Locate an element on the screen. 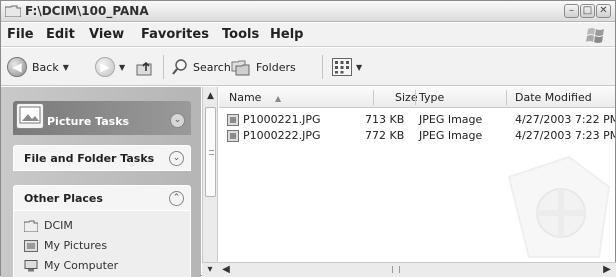  picture-tasks-label: Picture Tasks is located at coordinates (88, 121).